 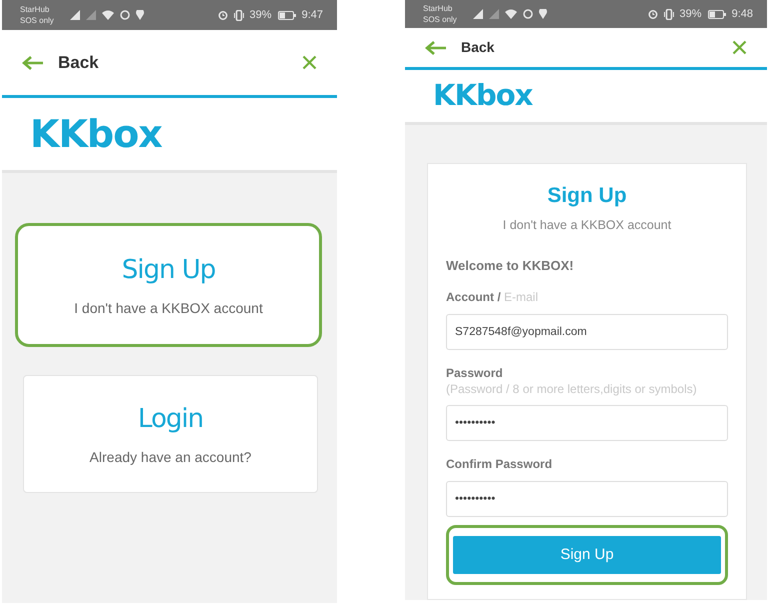 I want to click on option-title: Login, so click(x=171, y=419).